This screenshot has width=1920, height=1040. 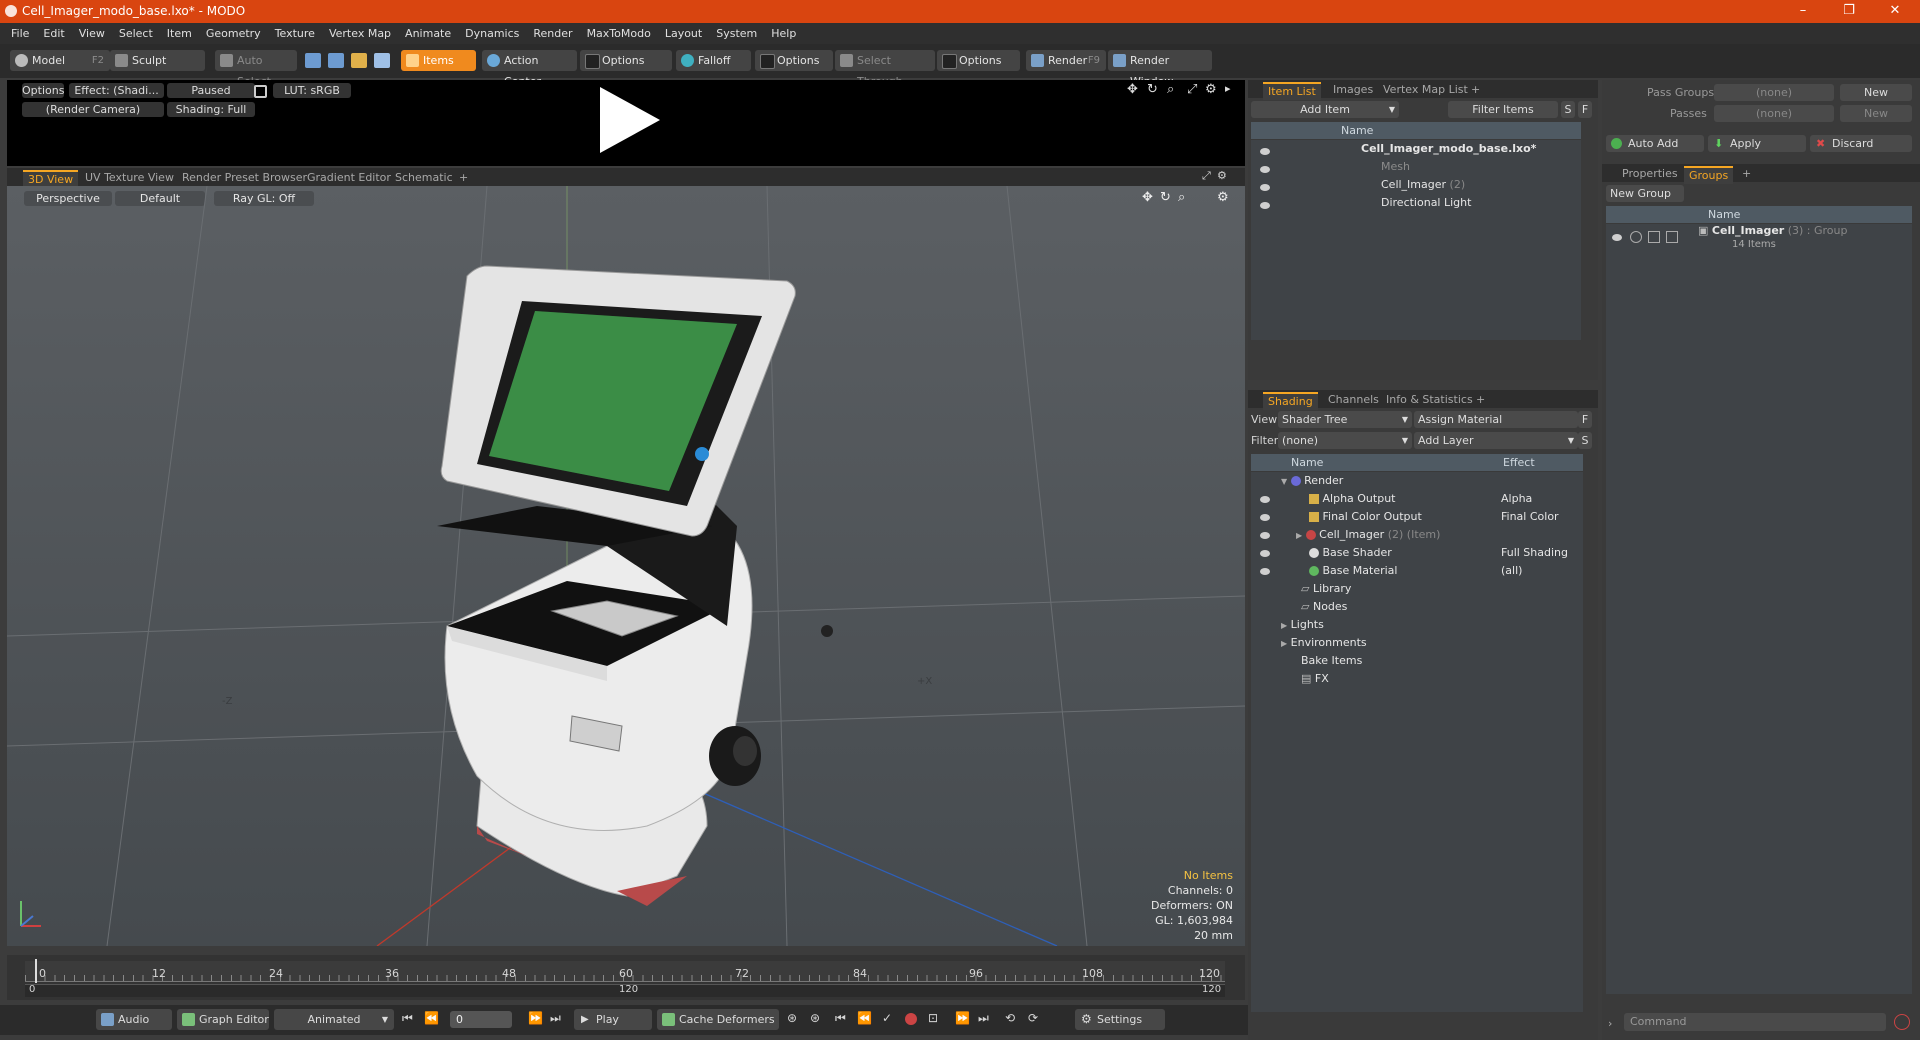 What do you see at coordinates (1530, 517) in the screenshot?
I see `effect-final-color: Final Color` at bounding box center [1530, 517].